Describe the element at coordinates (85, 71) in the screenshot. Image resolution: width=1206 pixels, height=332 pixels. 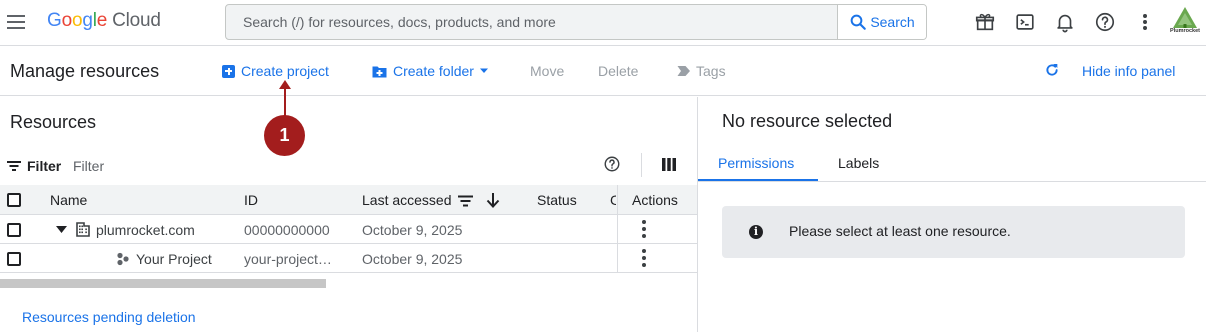
I see `page-title: Manage resources` at that location.